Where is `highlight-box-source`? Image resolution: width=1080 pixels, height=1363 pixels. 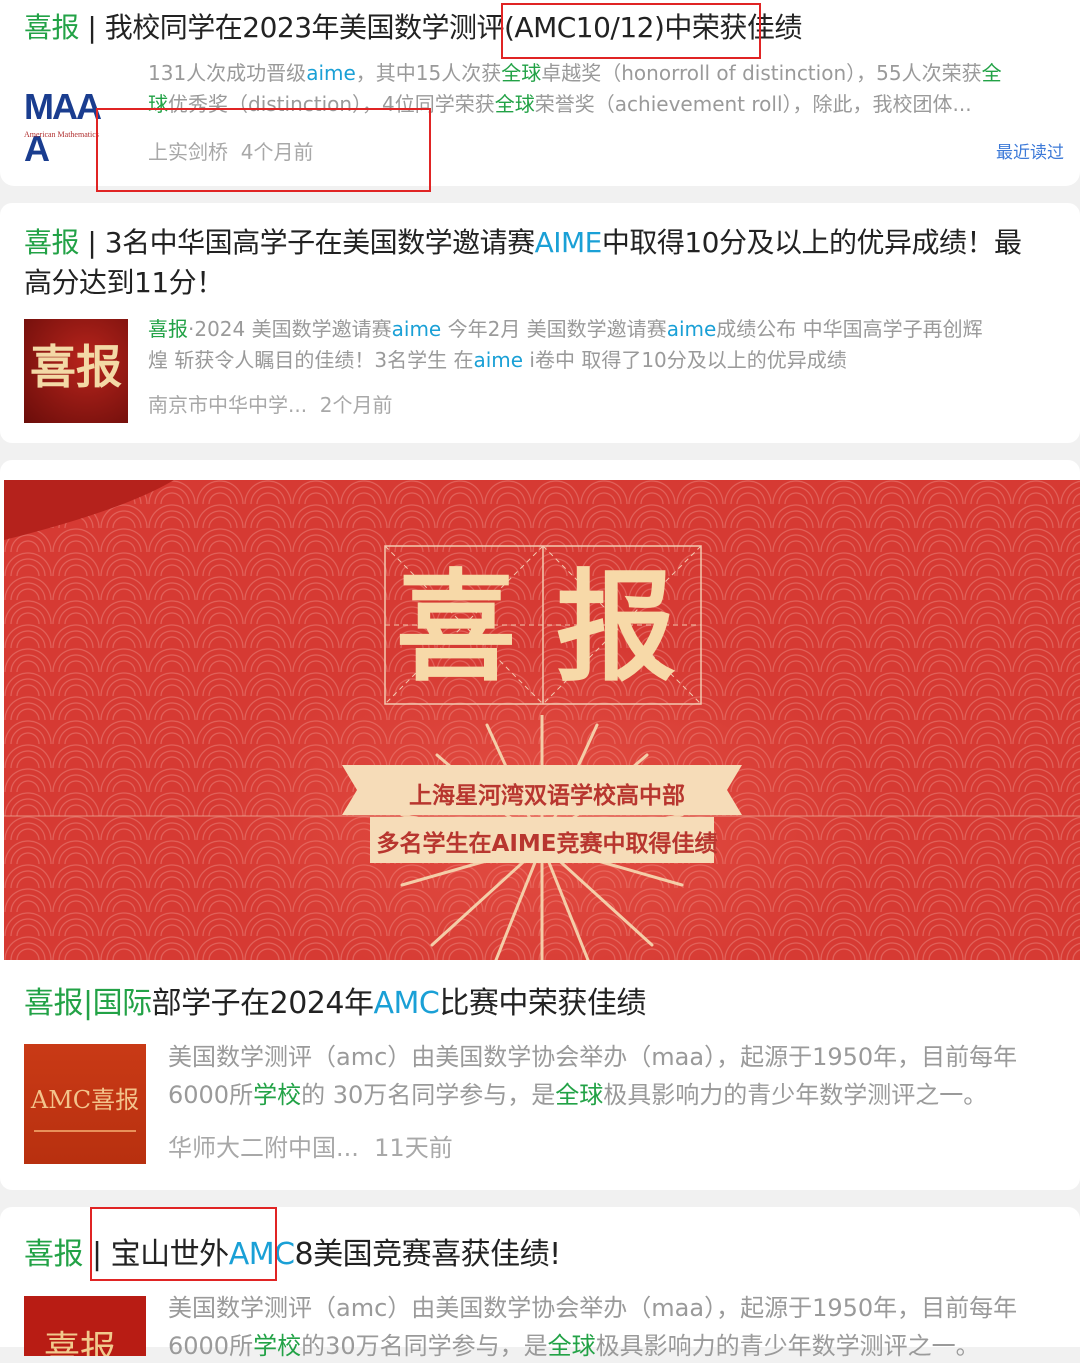 highlight-box-source is located at coordinates (263, 150).